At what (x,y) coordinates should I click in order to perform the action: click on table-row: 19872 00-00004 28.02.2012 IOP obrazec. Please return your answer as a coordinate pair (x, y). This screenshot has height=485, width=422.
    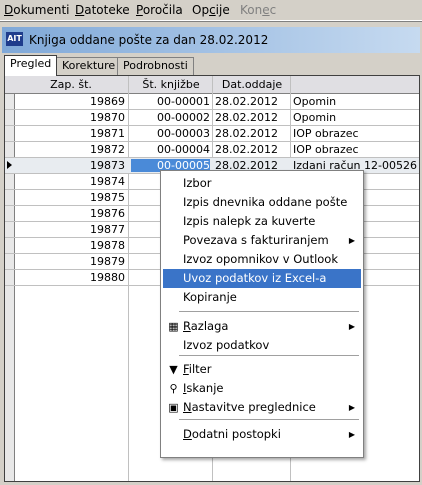
    Looking at the image, I should click on (212, 150).